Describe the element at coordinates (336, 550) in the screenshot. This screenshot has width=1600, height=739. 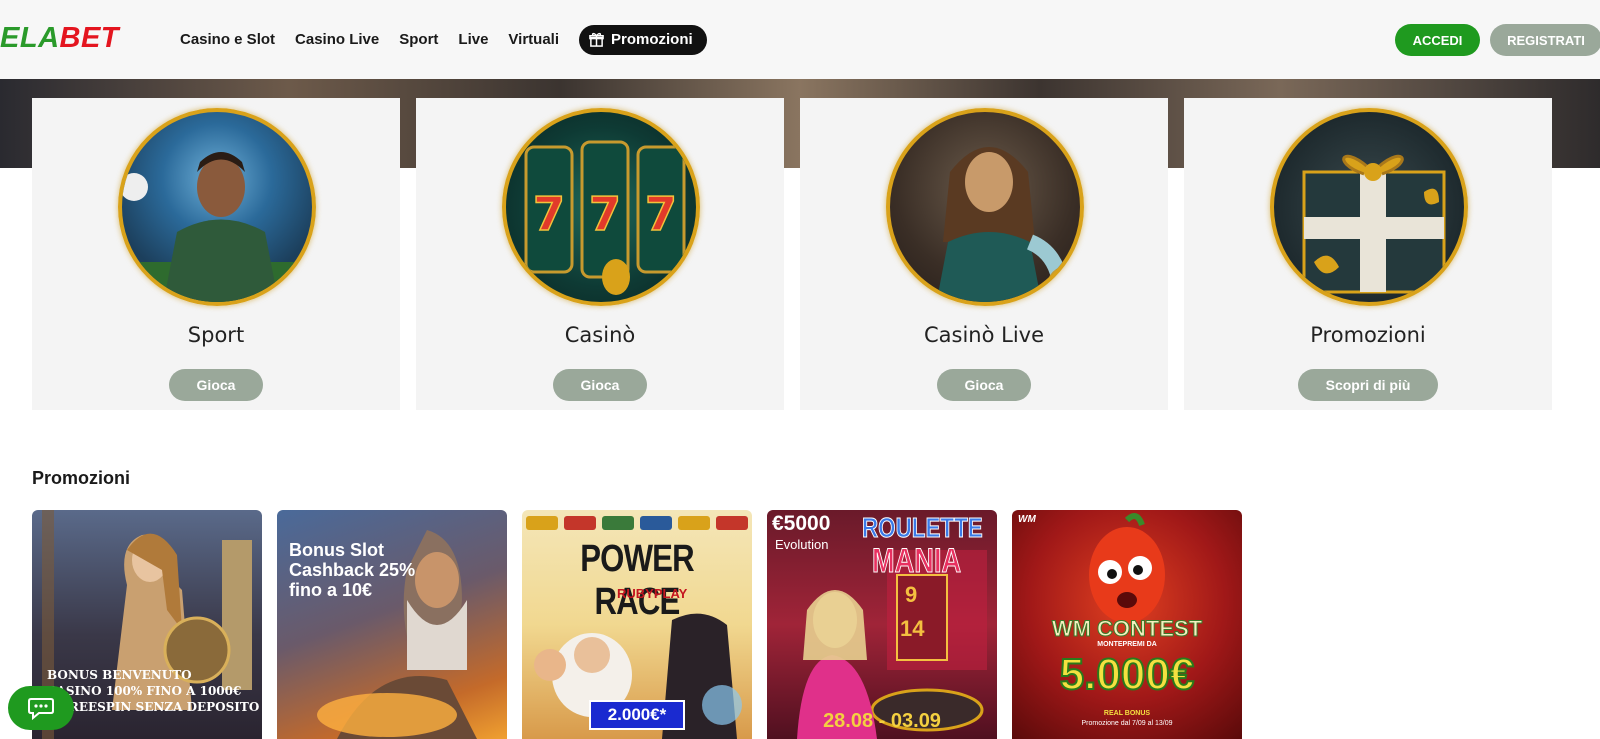
I see `promo-line-1: Bonus Slot` at that location.